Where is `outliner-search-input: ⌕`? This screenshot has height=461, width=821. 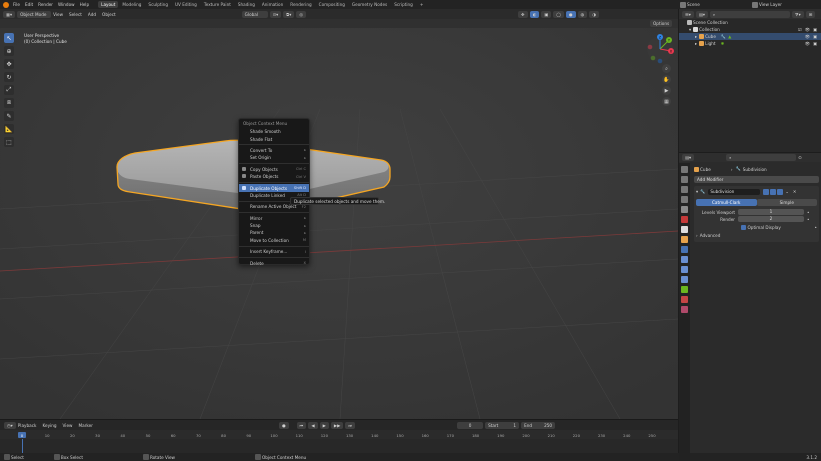
outliner-search-input: ⌕ is located at coordinates (749, 14).